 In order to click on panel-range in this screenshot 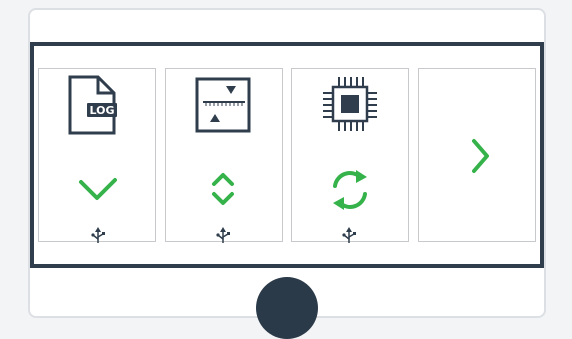, I will do `click(224, 155)`.